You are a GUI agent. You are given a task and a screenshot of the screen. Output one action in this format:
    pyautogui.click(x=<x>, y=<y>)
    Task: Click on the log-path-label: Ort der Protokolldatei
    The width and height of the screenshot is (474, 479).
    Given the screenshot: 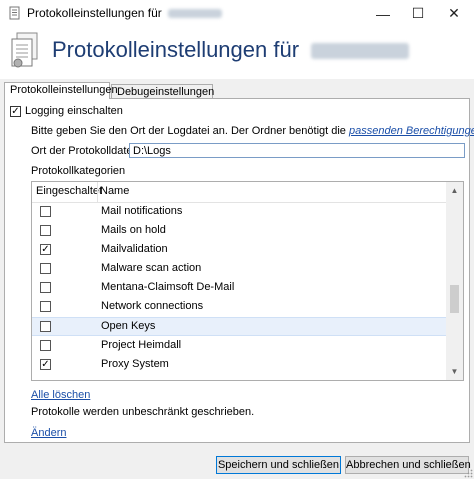 What is the action you would take?
    pyautogui.click(x=83, y=151)
    